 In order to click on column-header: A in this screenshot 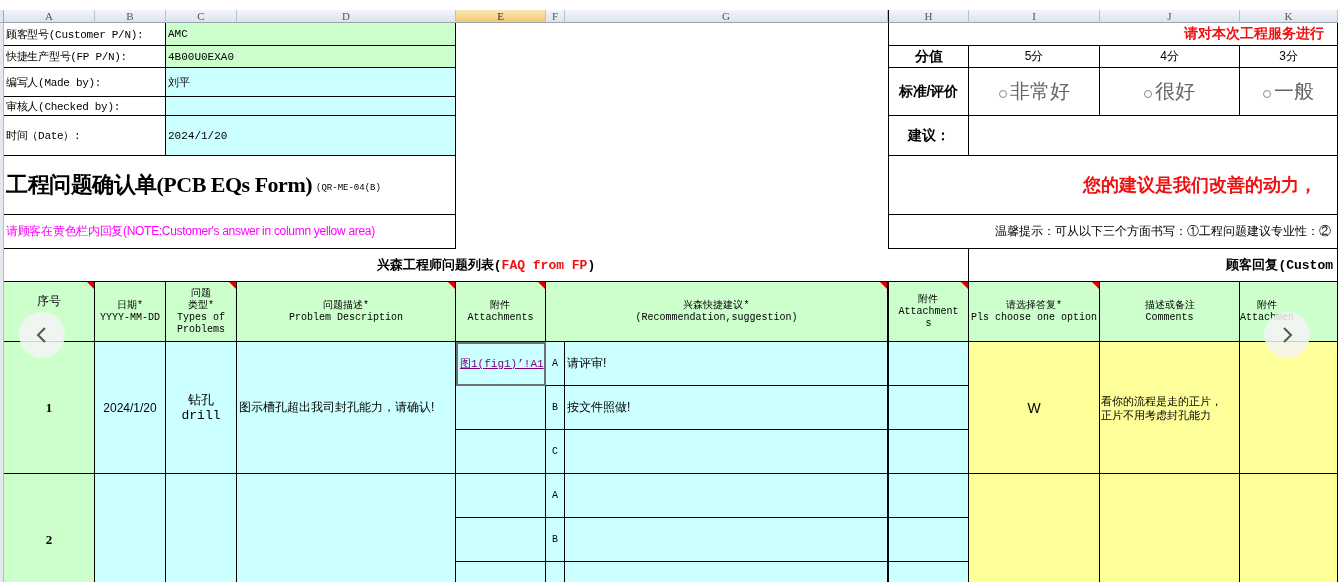, I will do `click(49, 16)`.